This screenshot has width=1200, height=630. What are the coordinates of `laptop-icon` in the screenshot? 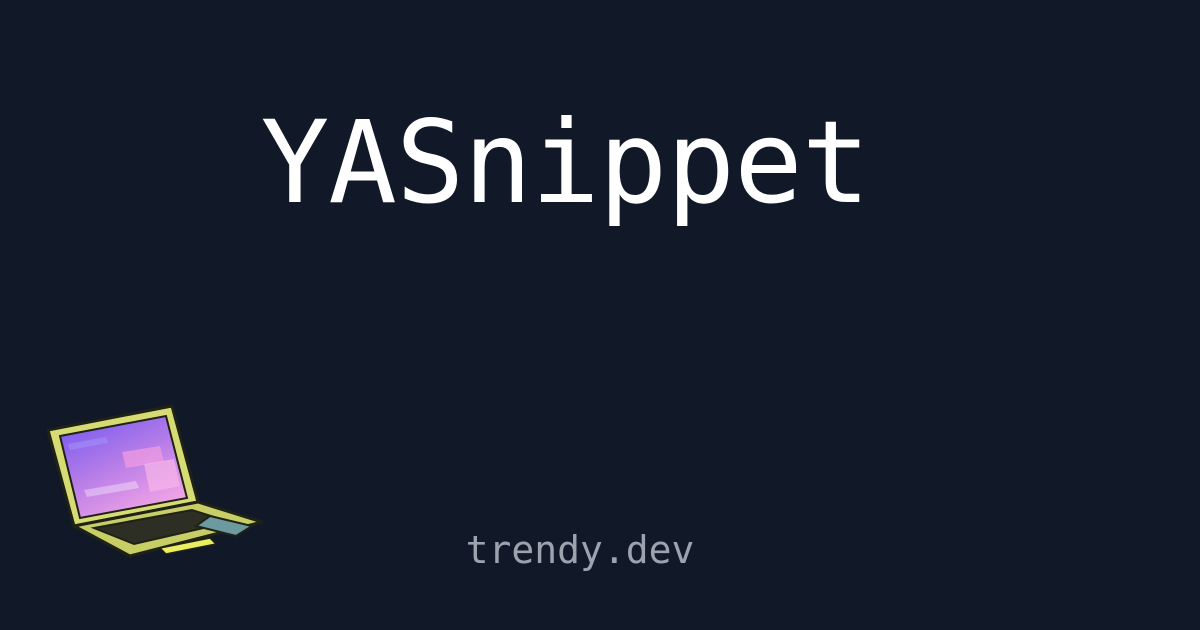 It's located at (155, 481).